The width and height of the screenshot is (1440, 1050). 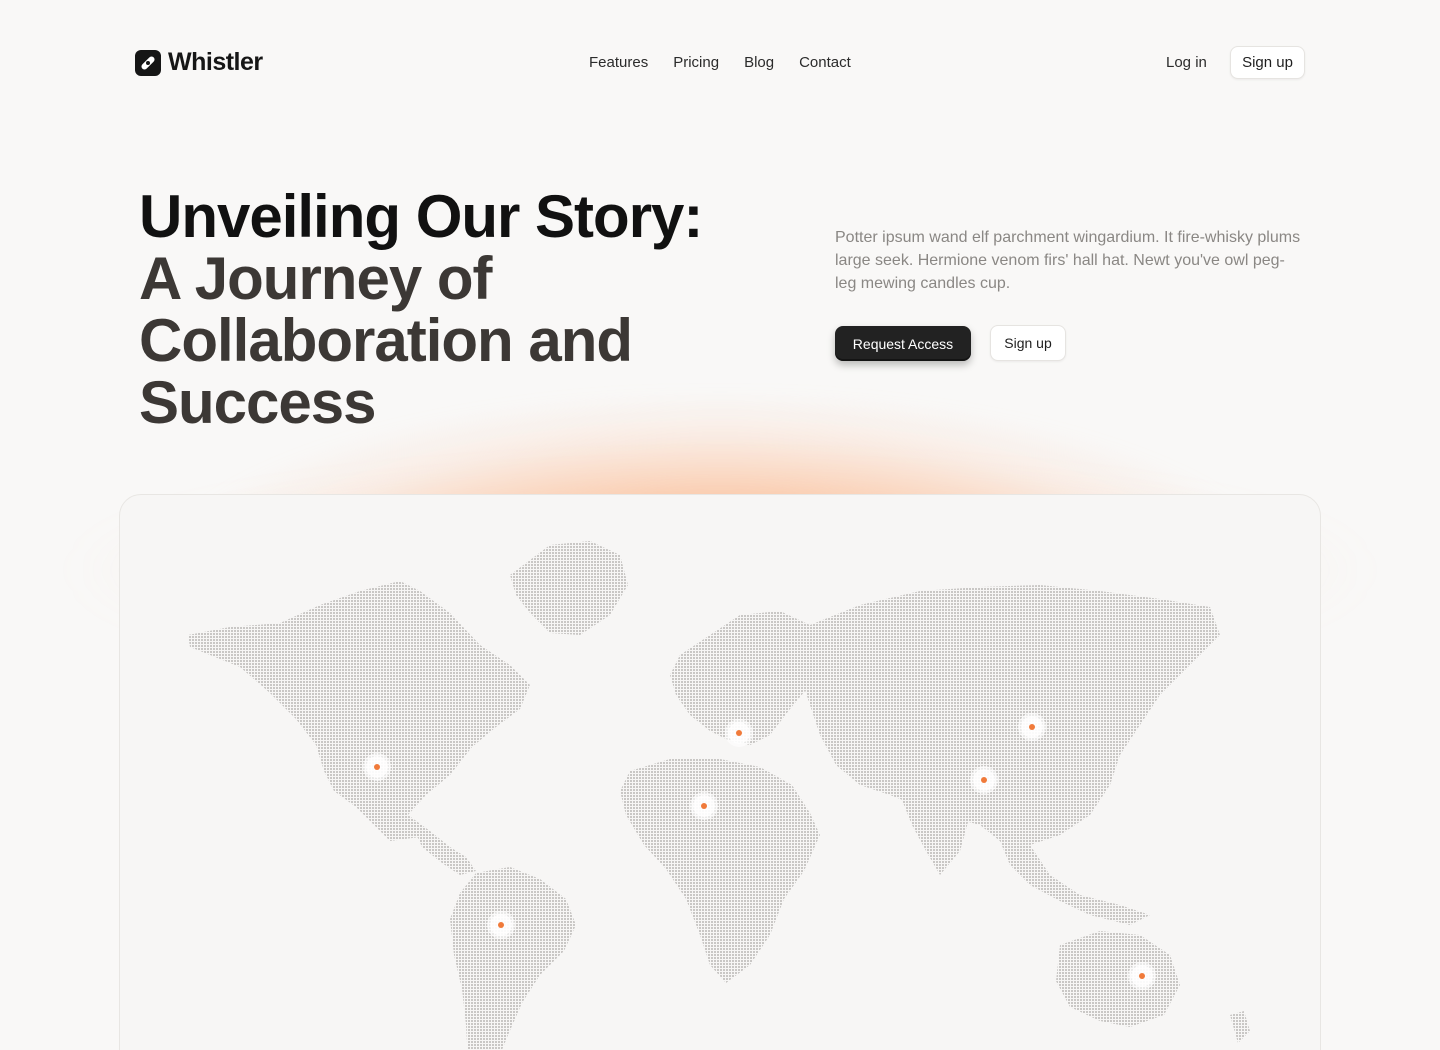 I want to click on continent-north-america, so click(x=359, y=711).